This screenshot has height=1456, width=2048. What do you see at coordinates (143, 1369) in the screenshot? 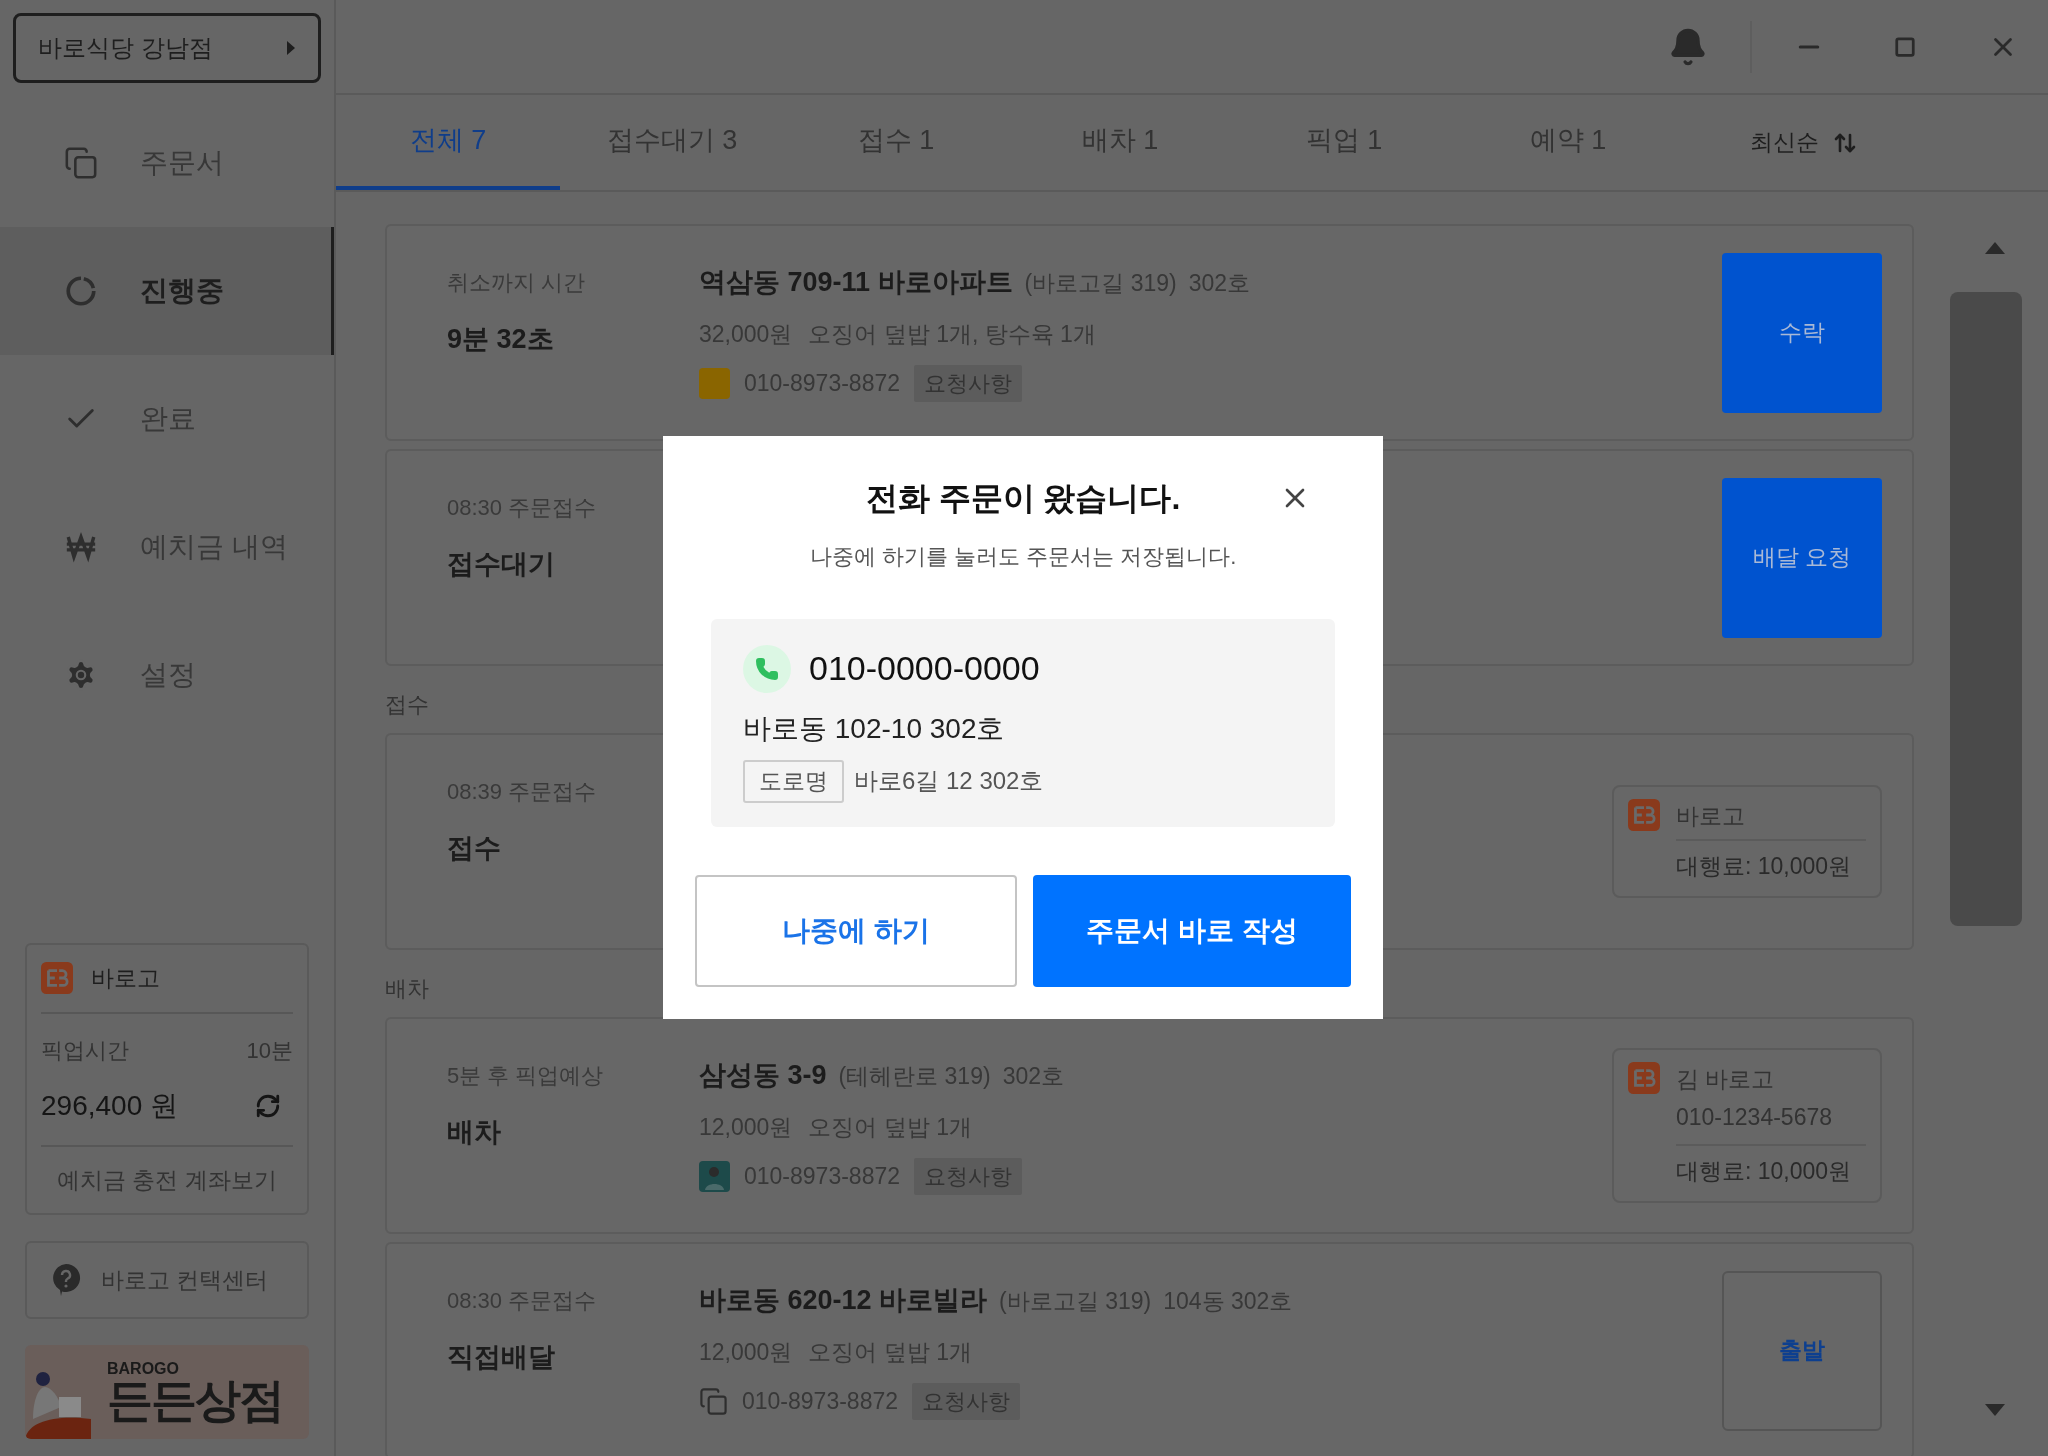
I see `banner-brand: BAROGO` at bounding box center [143, 1369].